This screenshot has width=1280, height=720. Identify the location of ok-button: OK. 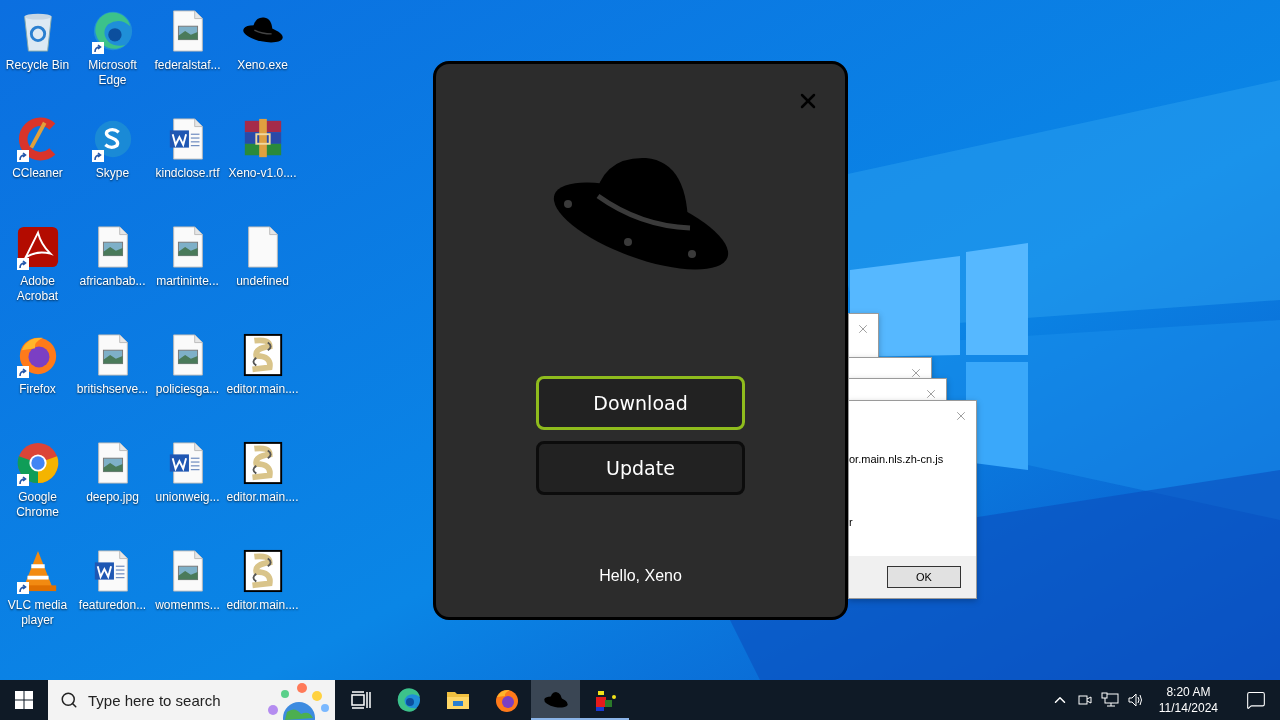
(924, 577).